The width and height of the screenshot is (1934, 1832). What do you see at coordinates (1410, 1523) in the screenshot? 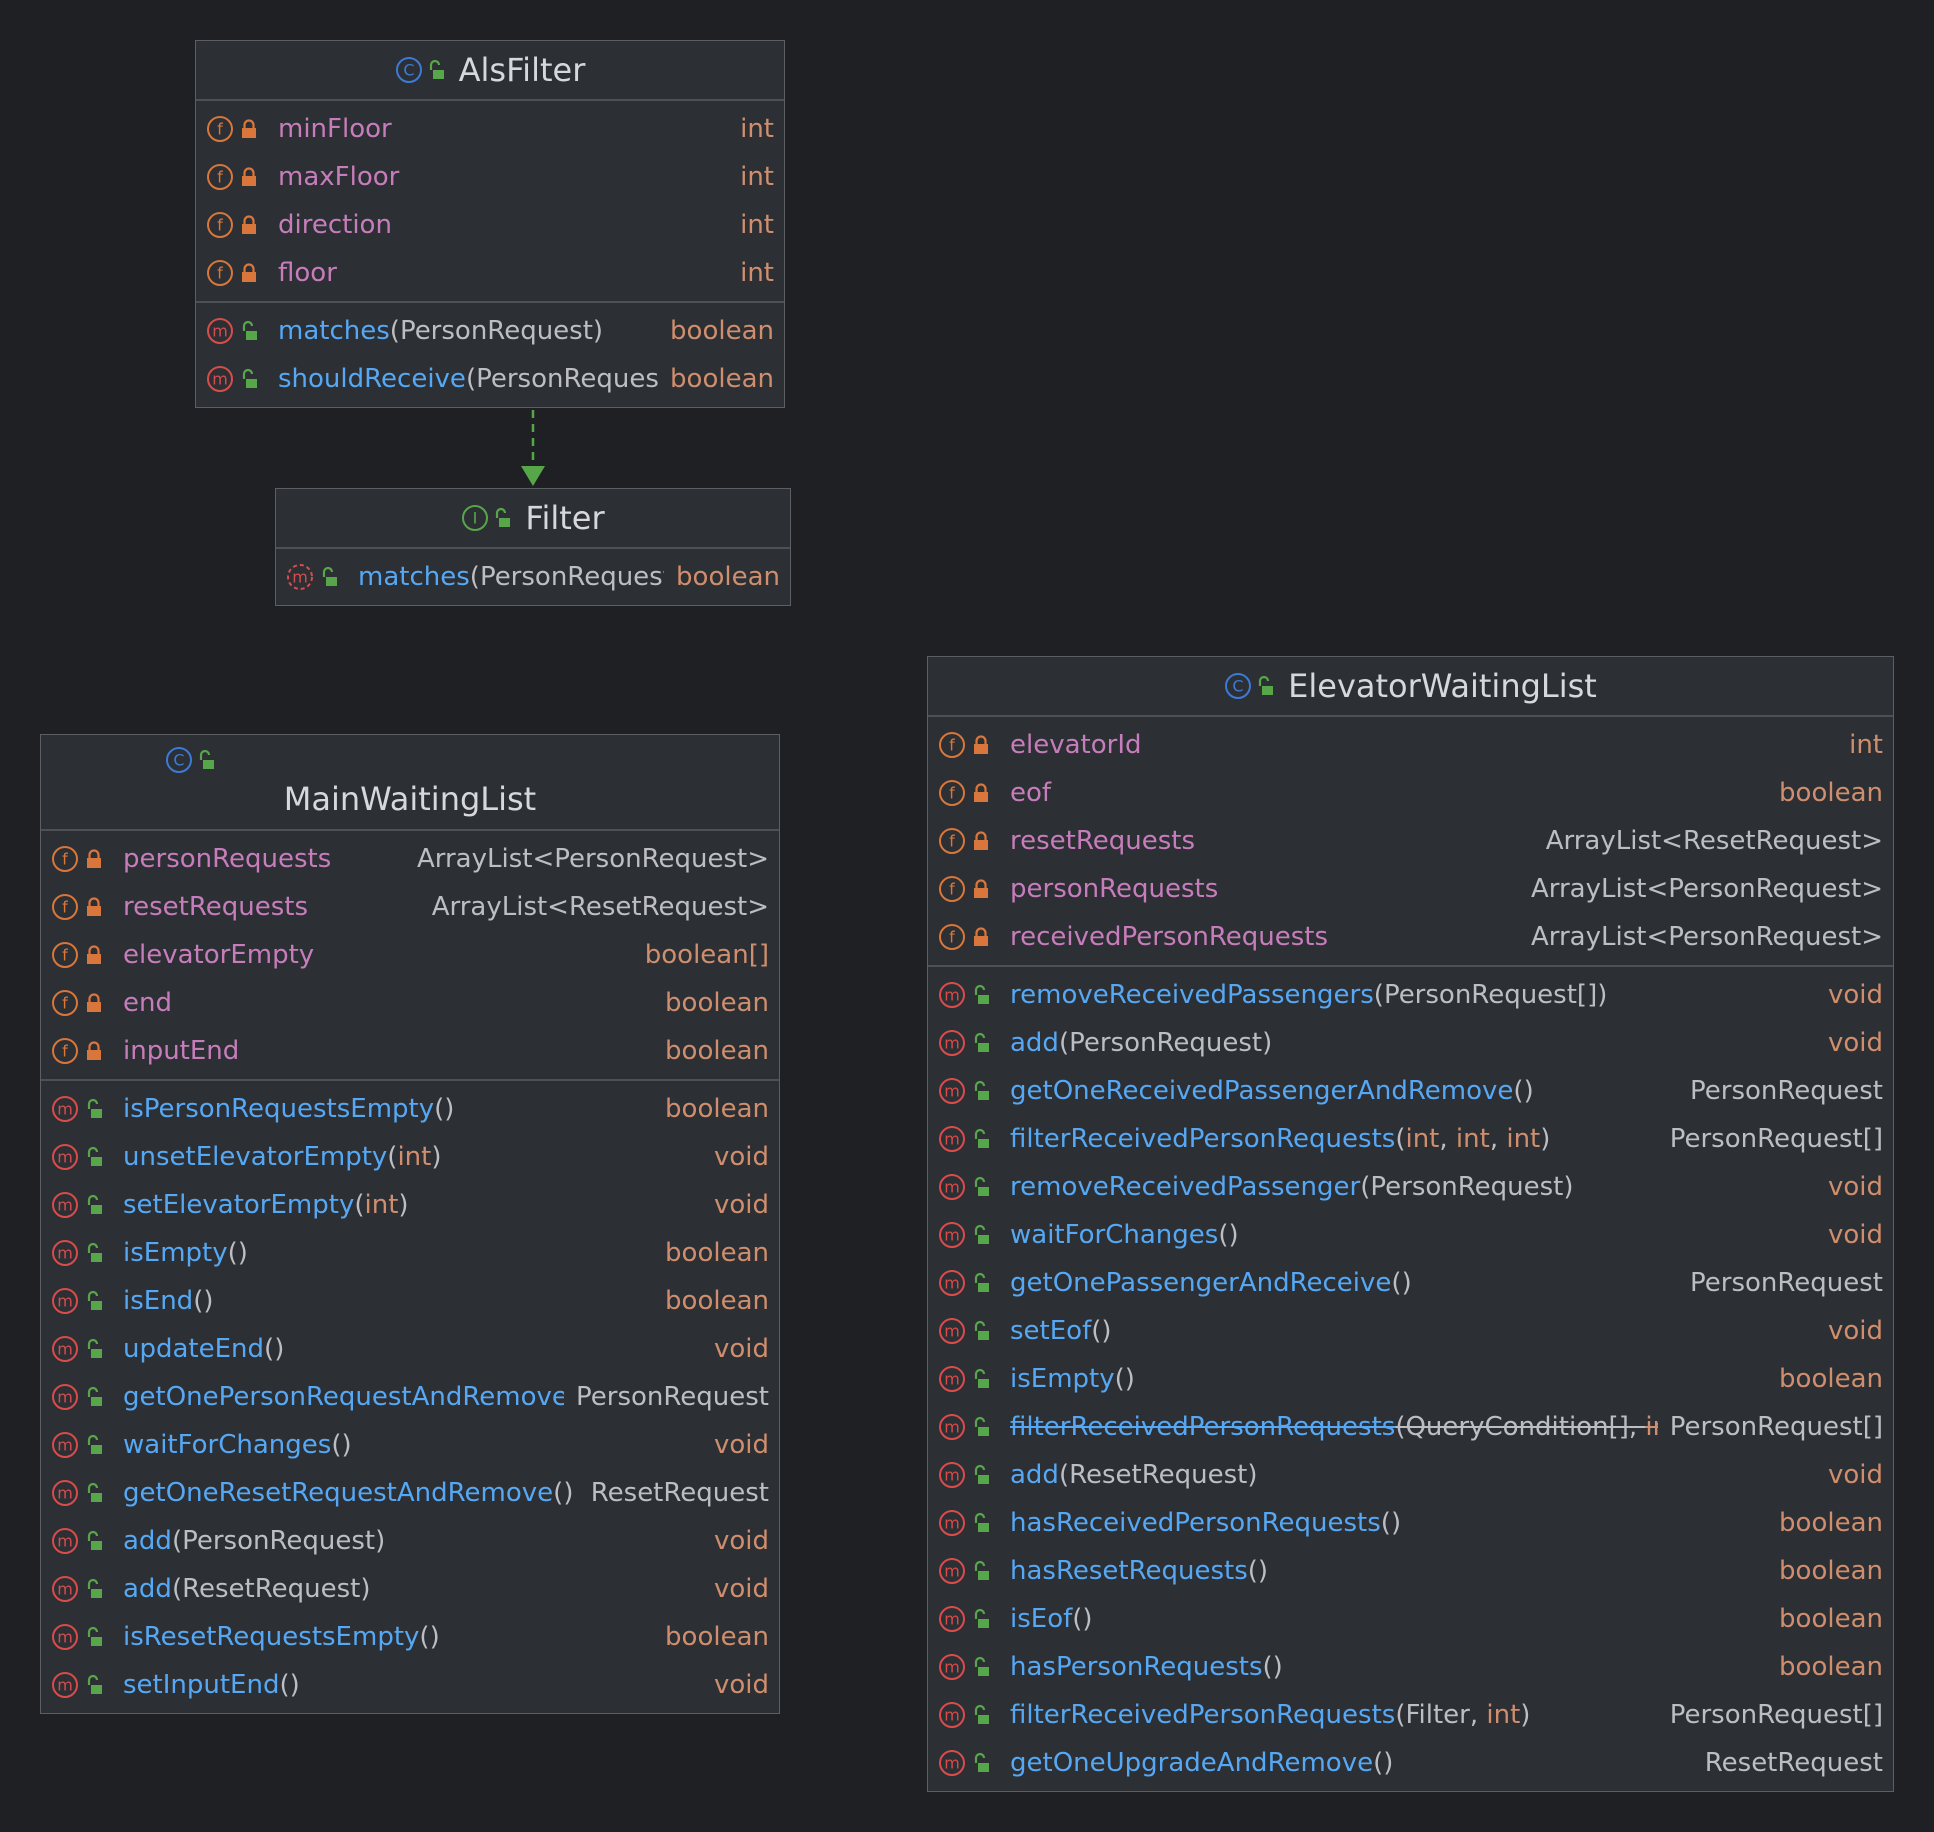
I see `method-row: m hasReceivedPersonRequests() boolean` at bounding box center [1410, 1523].